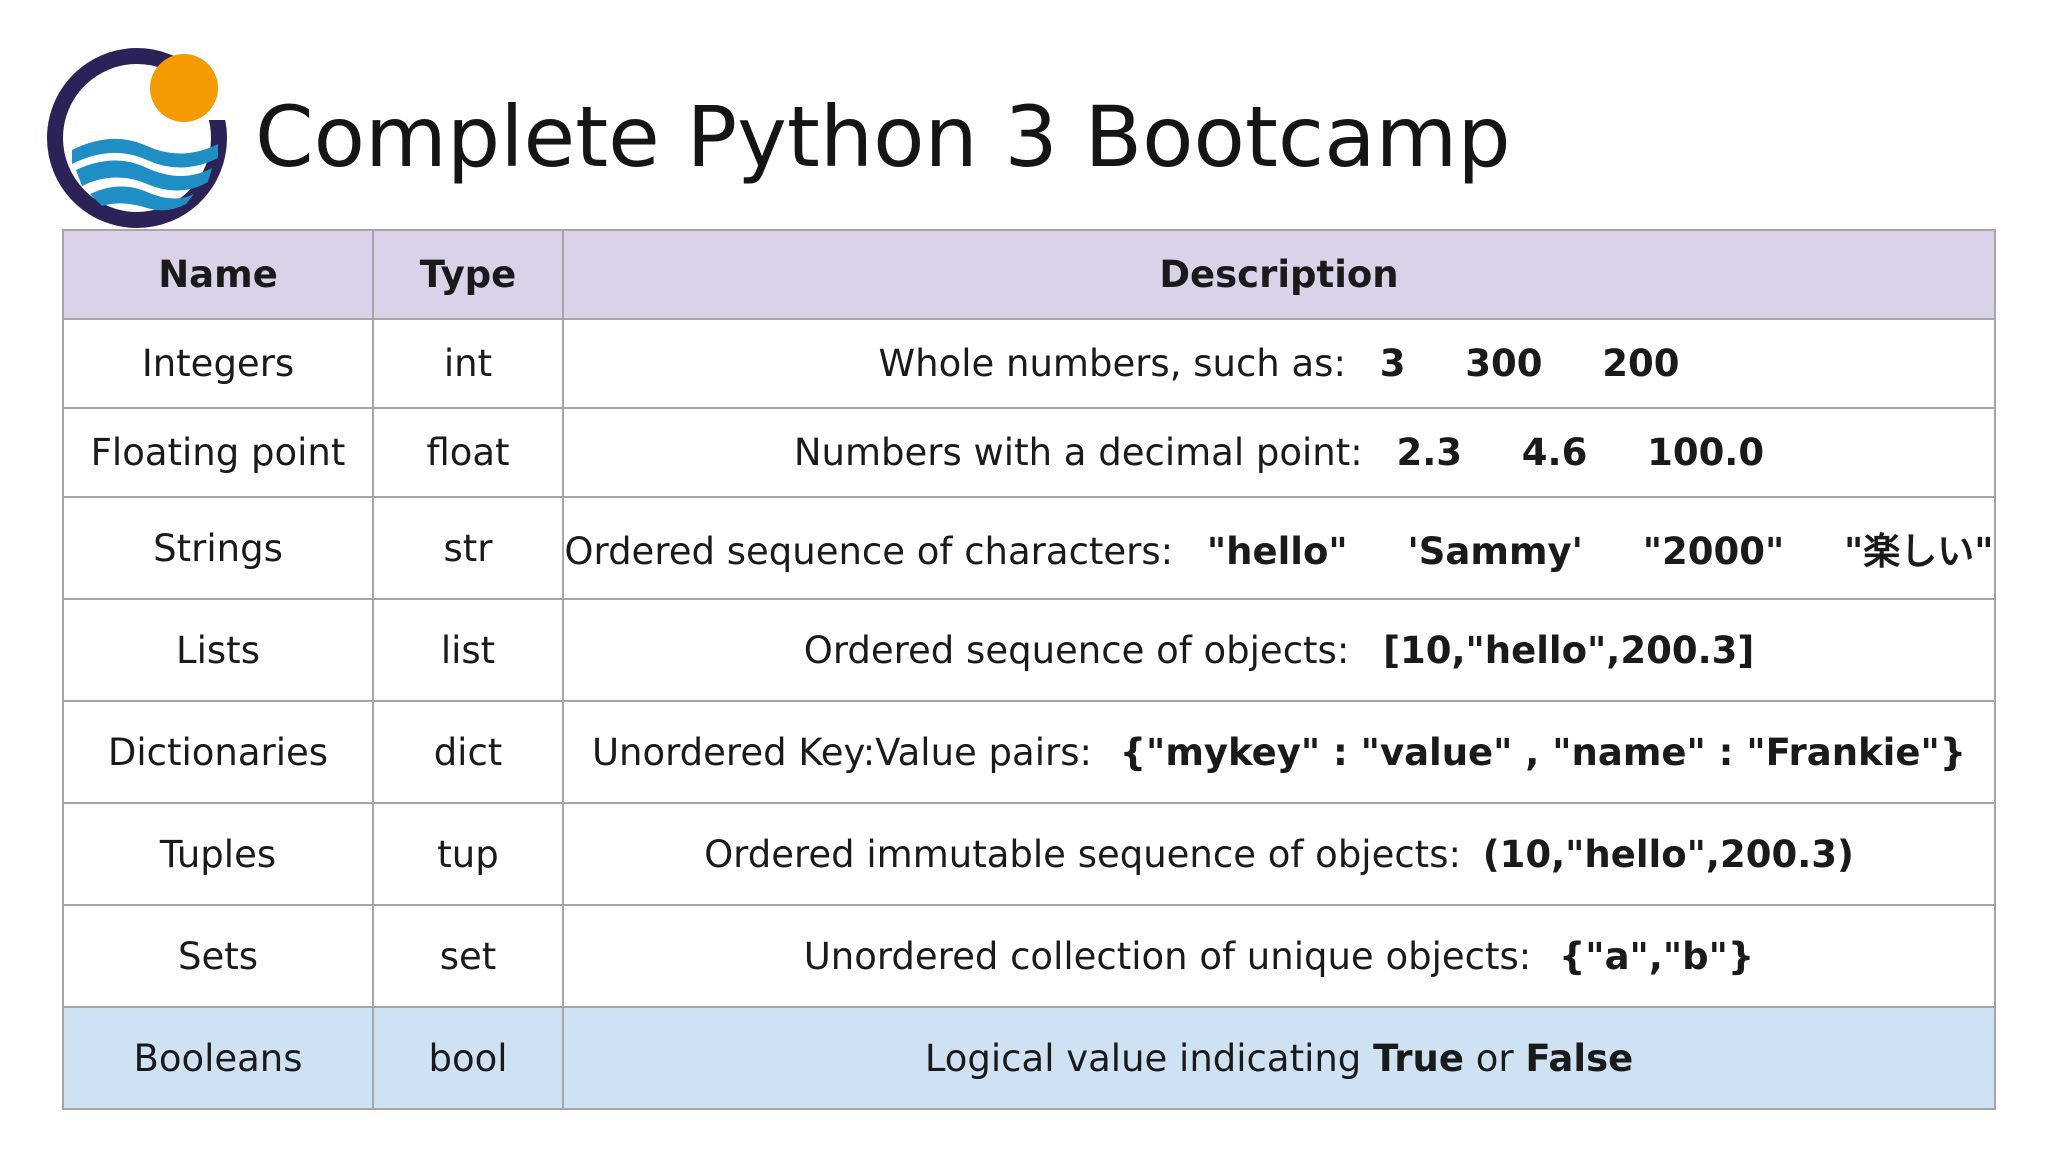  Describe the element at coordinates (218, 650) in the screenshot. I see `cell-name: Lists` at that location.